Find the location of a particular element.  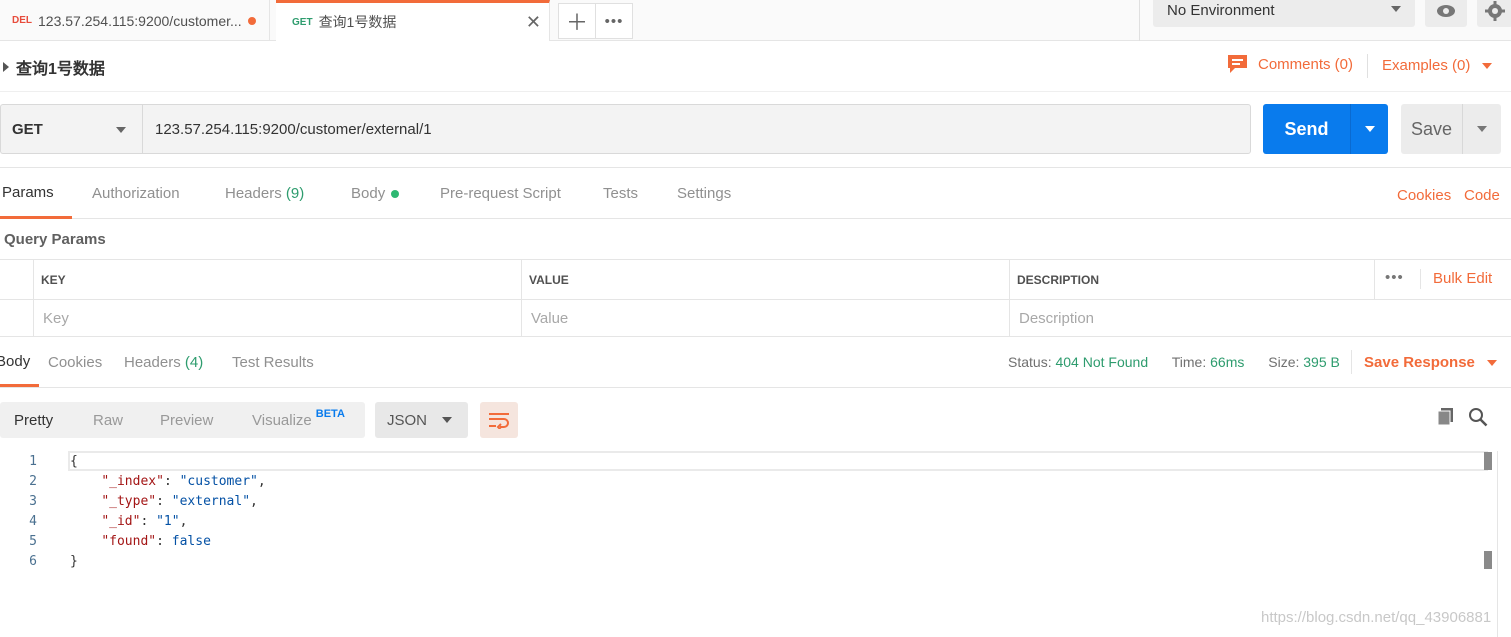

code-line: "_id": "1", is located at coordinates (144, 521).